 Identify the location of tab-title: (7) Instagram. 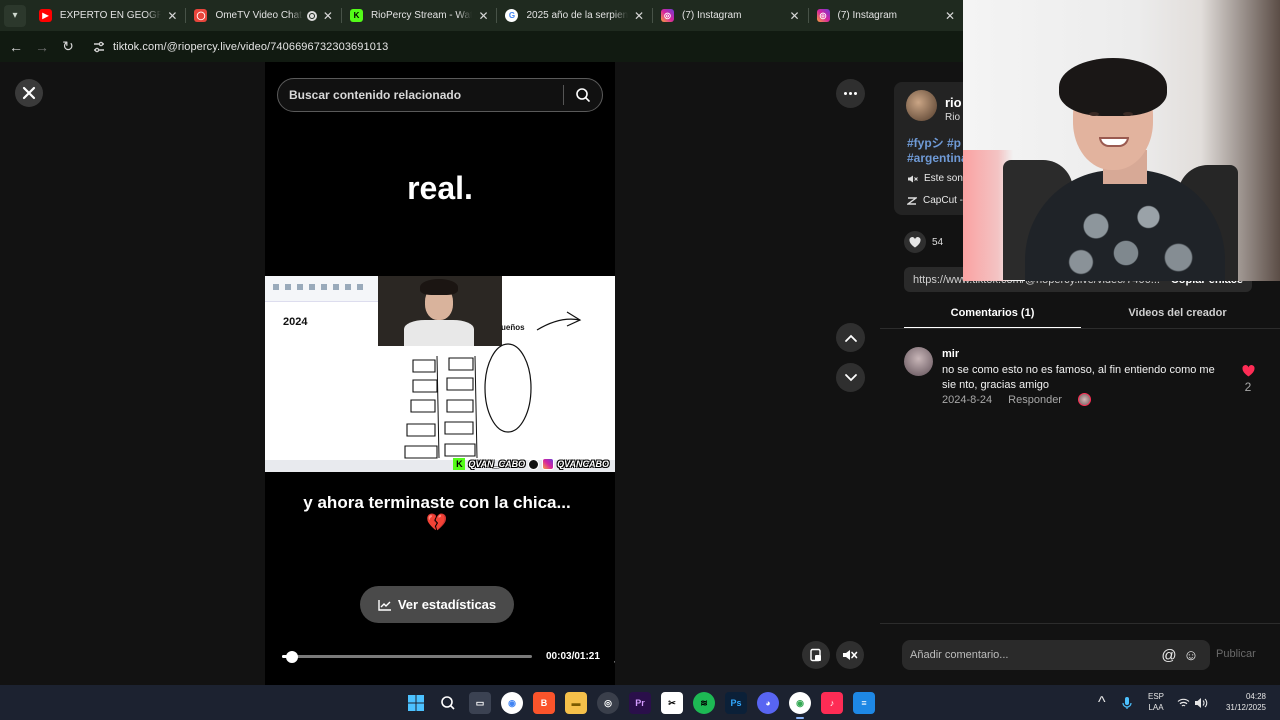
(867, 15).